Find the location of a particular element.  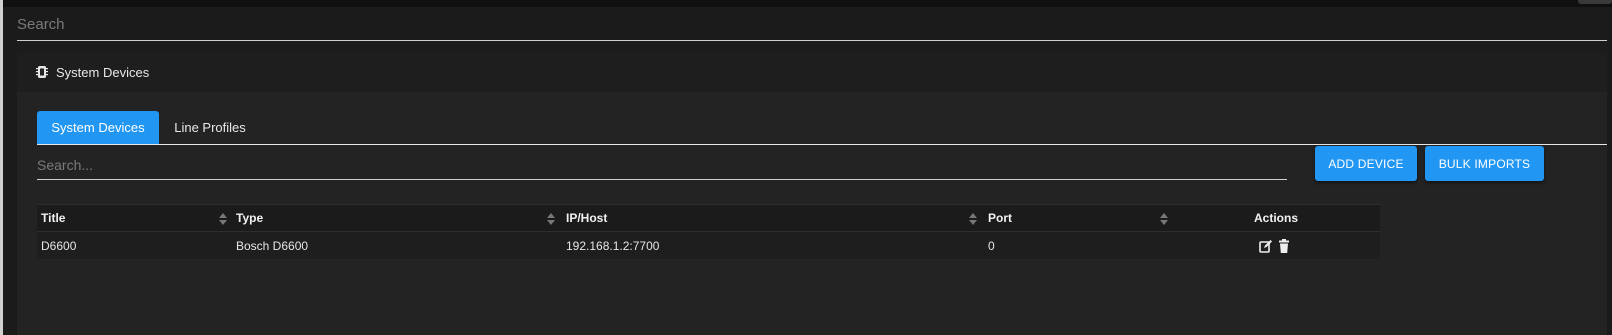

column-header-actions: Actions is located at coordinates (1276, 218).